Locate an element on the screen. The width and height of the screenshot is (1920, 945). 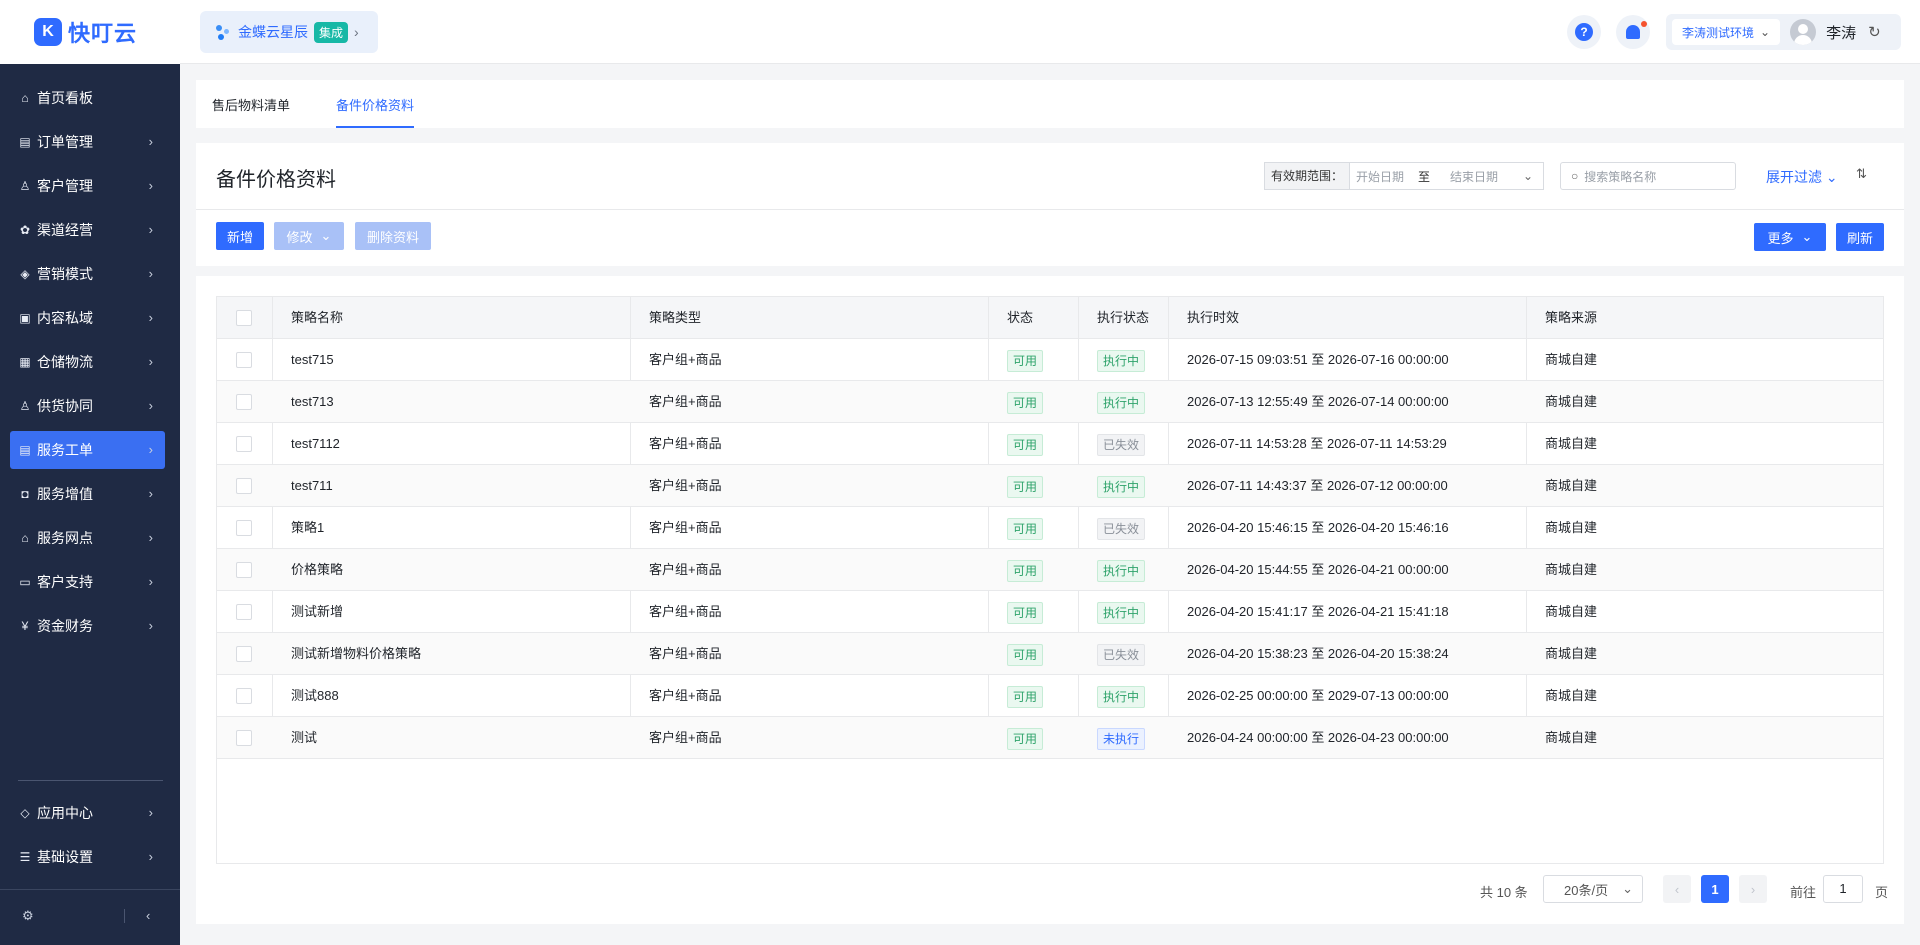
next-page-button: › is located at coordinates (1753, 889).